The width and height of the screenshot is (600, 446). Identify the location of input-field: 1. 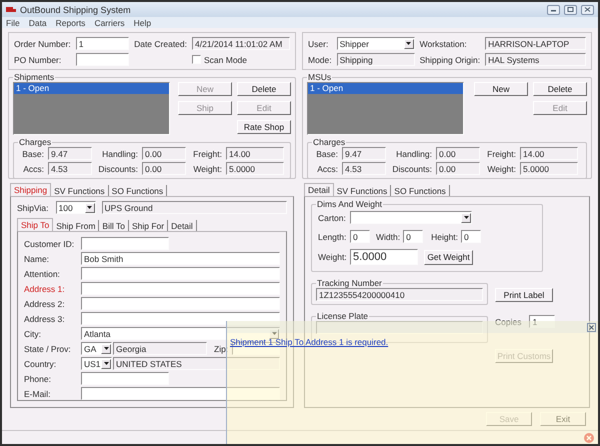
(103, 43).